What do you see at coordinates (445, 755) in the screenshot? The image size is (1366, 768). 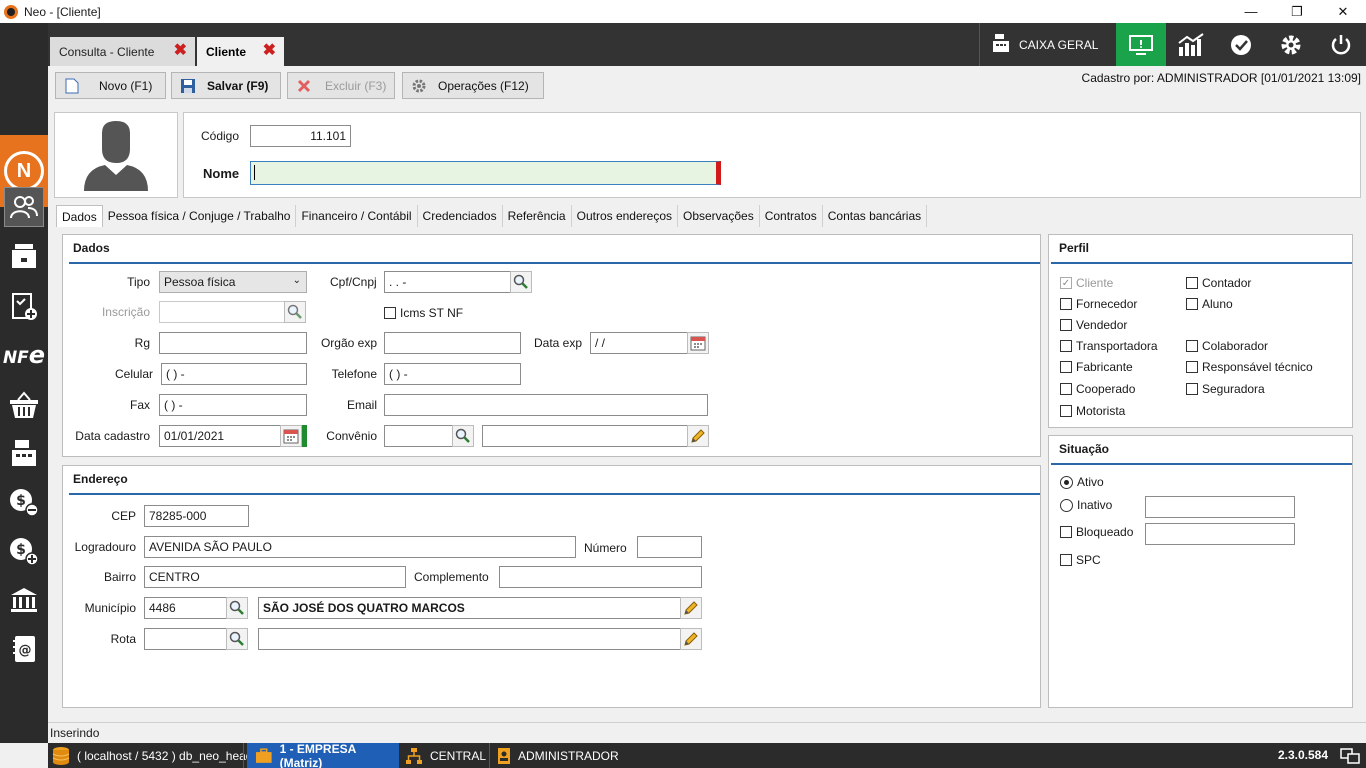 I see `central-status: CENTRAL` at bounding box center [445, 755].